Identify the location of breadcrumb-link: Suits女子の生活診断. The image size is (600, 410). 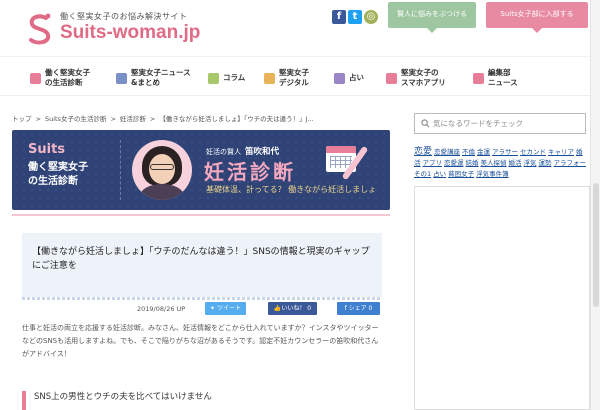
(76, 119).